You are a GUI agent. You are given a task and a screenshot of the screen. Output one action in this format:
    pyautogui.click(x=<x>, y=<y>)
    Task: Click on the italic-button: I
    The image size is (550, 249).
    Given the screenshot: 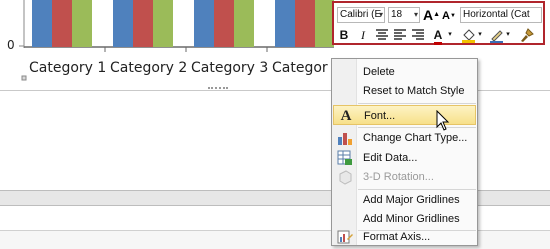 What is the action you would take?
    pyautogui.click(x=363, y=35)
    